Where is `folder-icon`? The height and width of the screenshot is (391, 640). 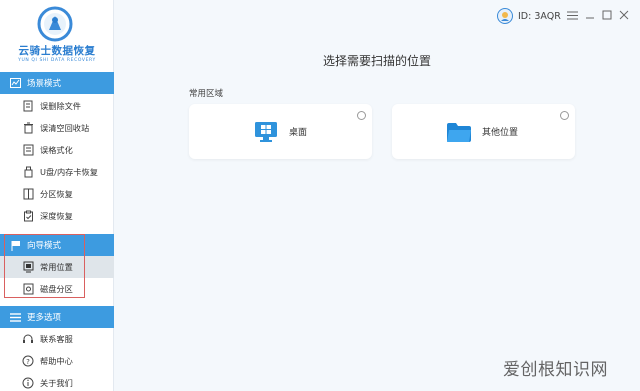 folder-icon is located at coordinates (459, 132).